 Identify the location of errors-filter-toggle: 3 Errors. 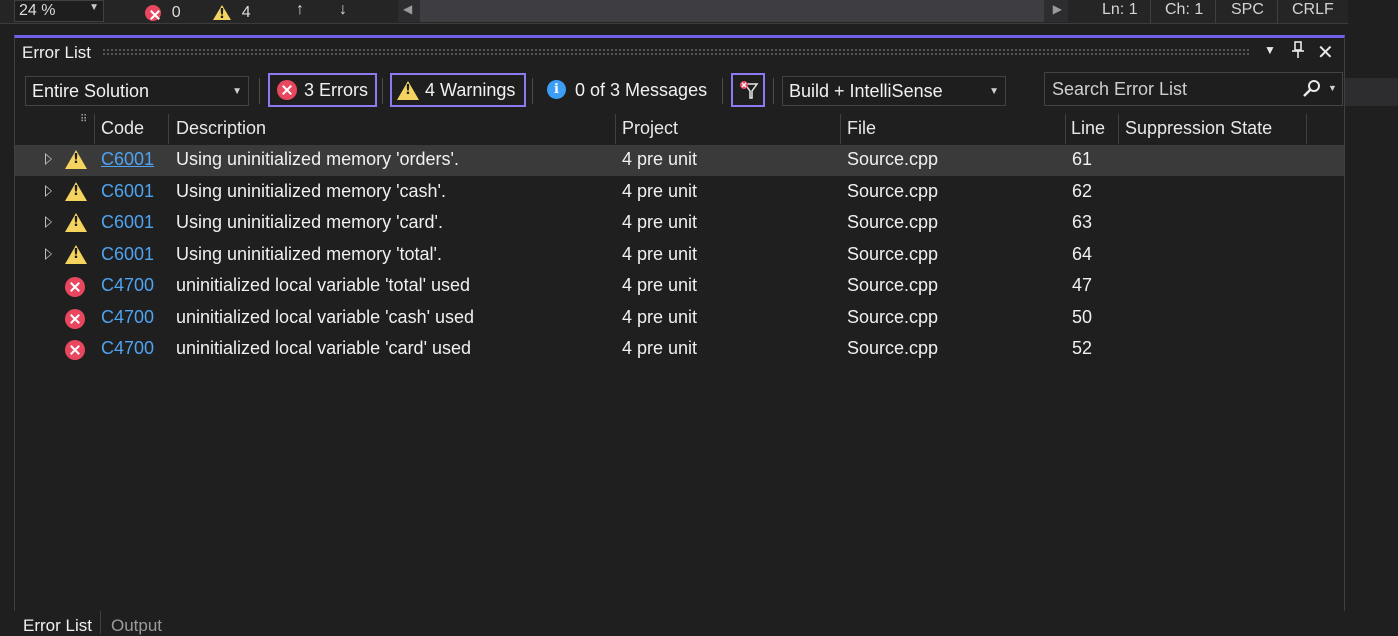
(322, 90).